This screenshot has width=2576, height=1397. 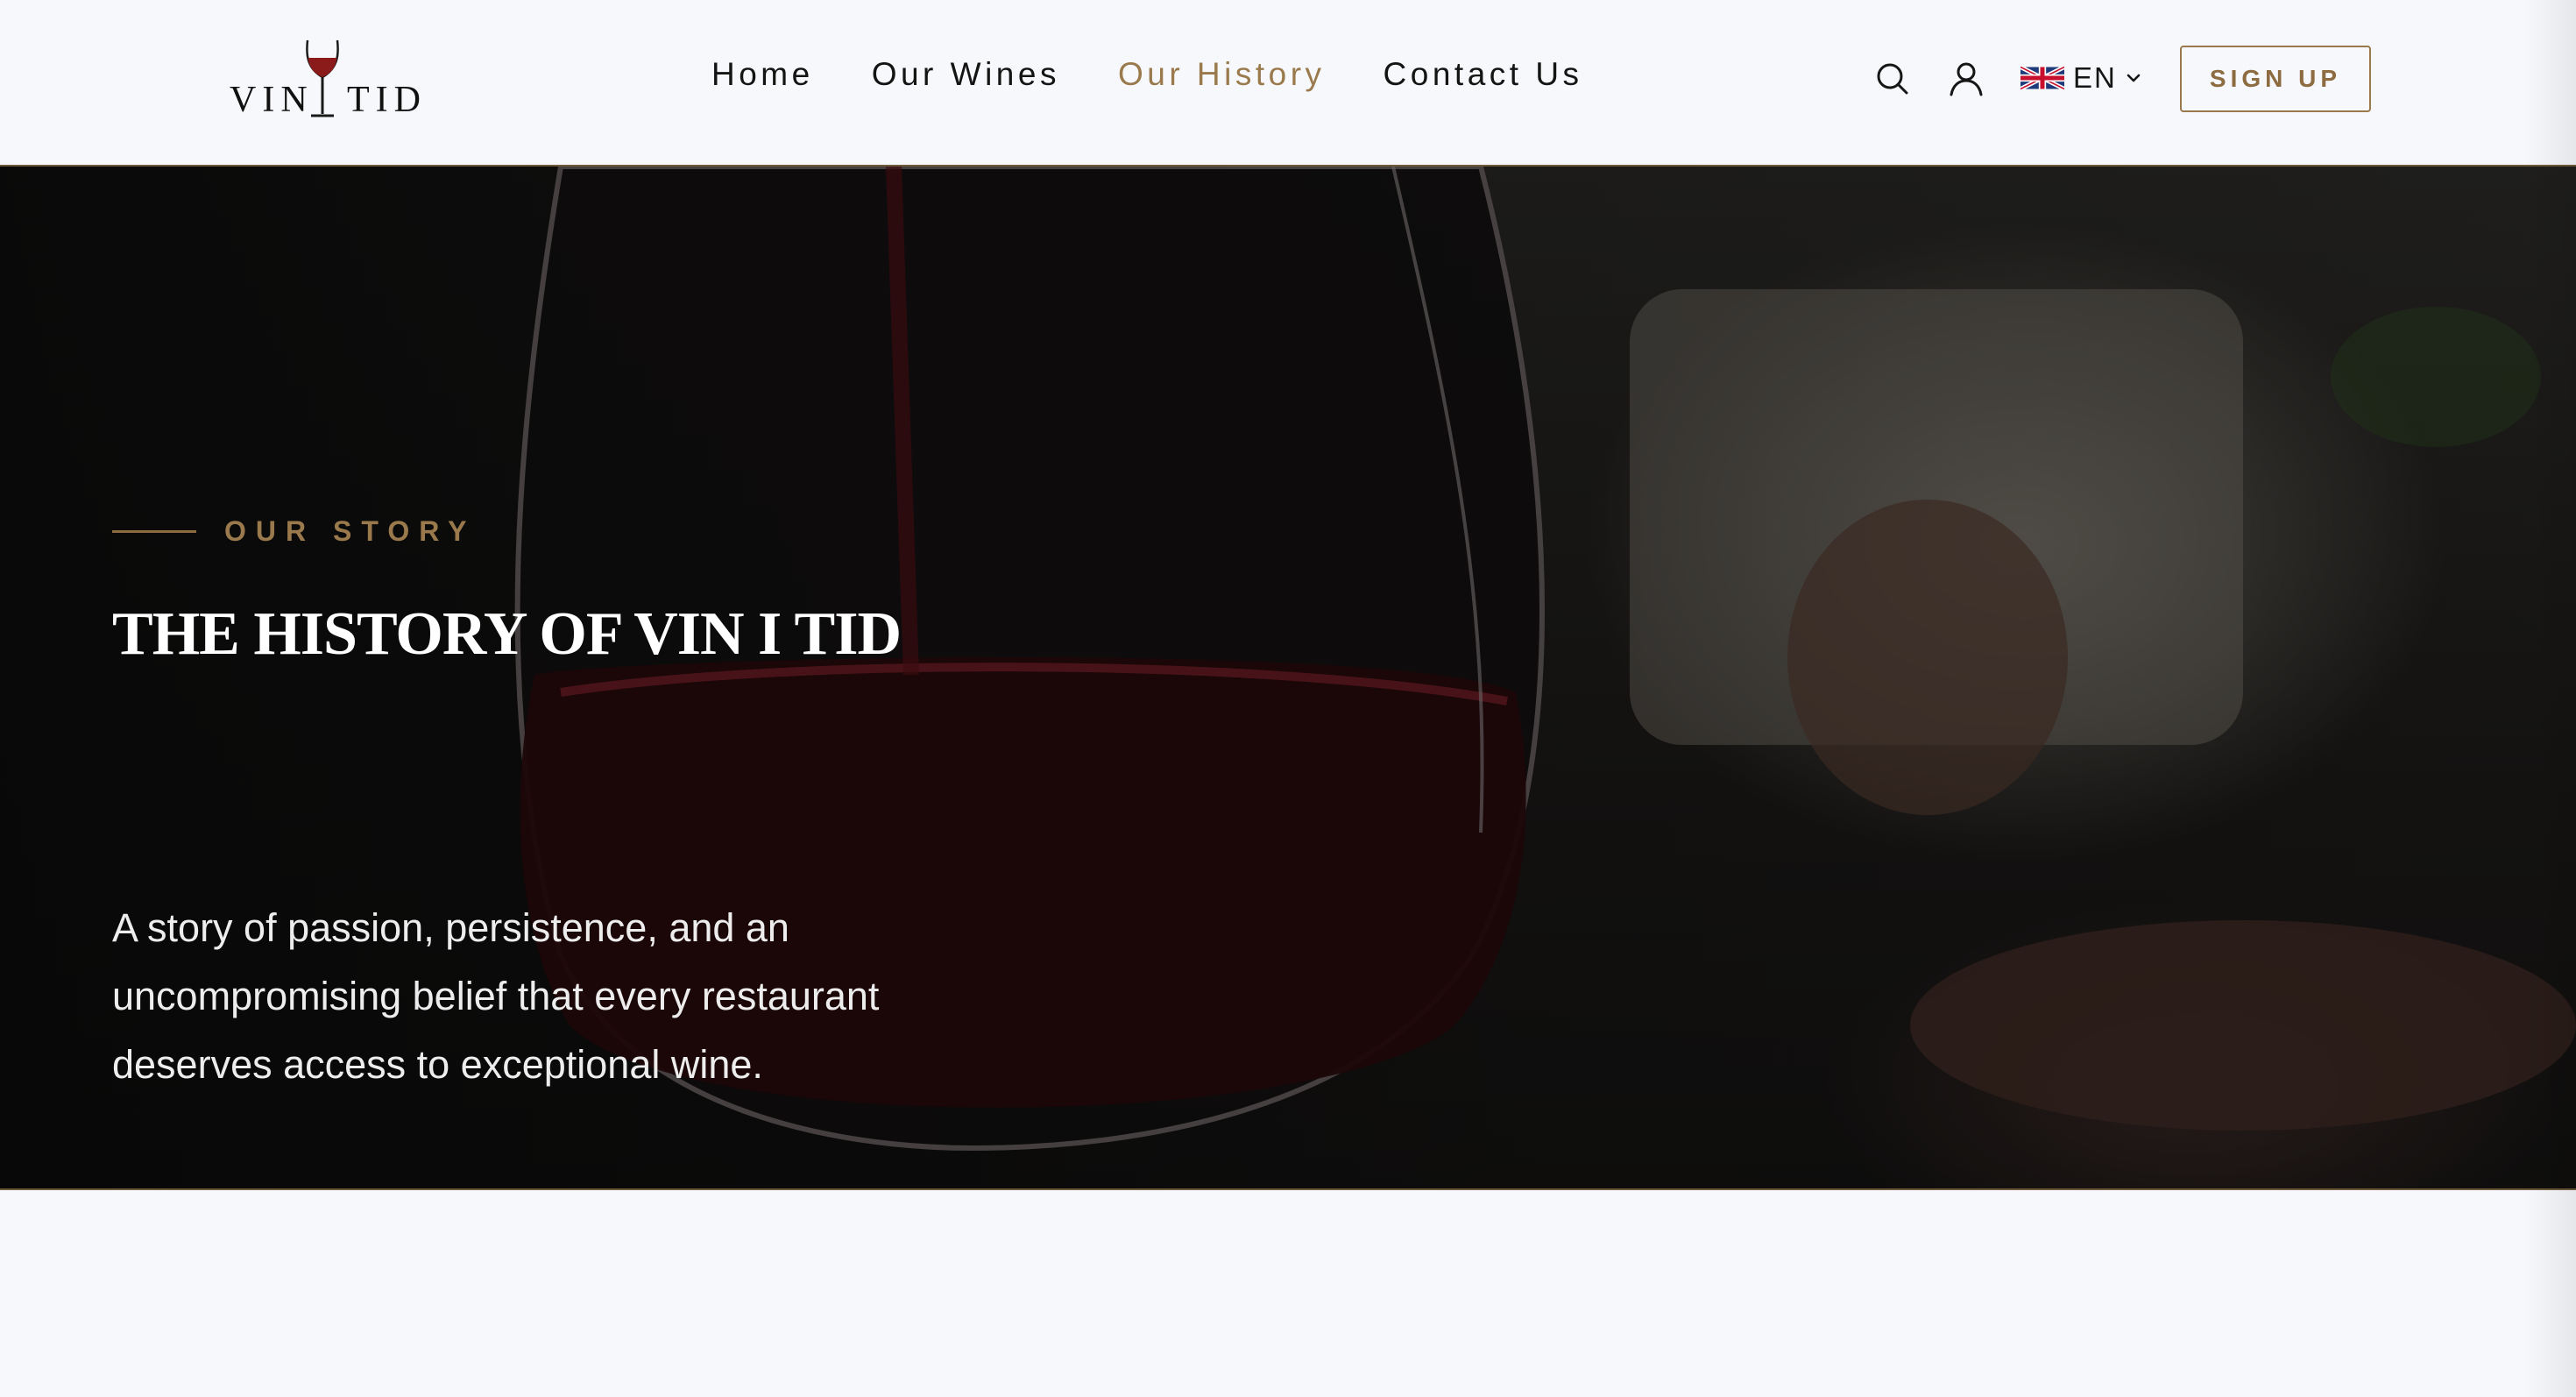 I want to click on language-selector: EN, so click(x=2080, y=78).